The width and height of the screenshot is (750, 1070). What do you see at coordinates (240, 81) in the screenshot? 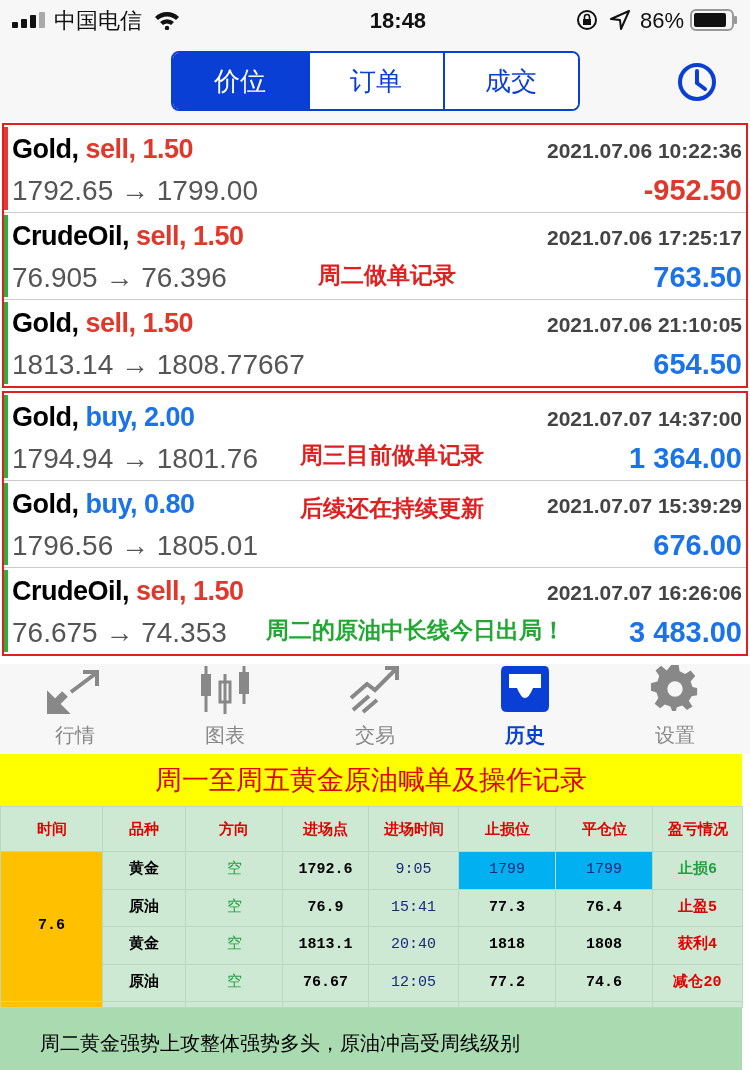
I see `segment-tab: 价位` at bounding box center [240, 81].